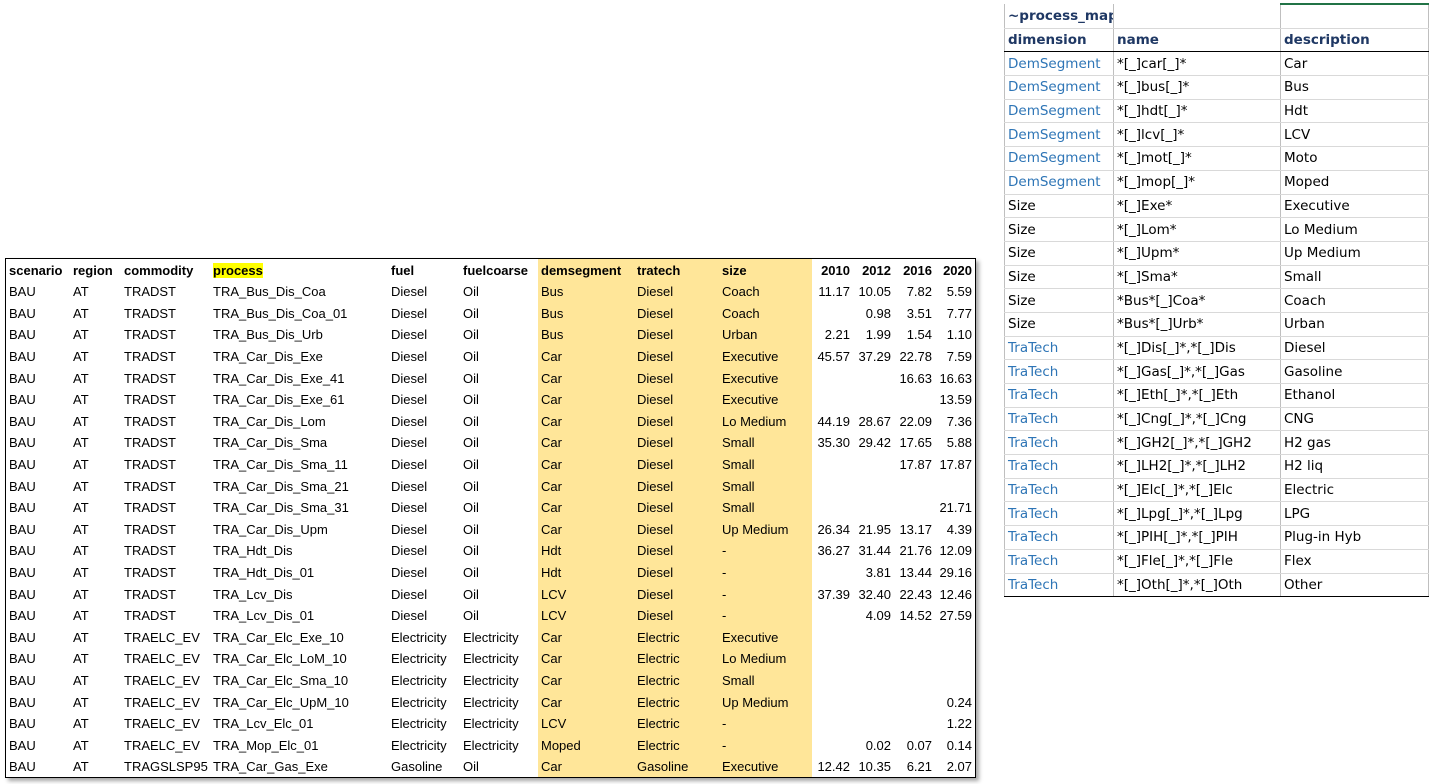 Image resolution: width=1432 pixels, height=784 pixels. Describe the element at coordinates (832, 422) in the screenshot. I see `cell-2010: 44.19` at that location.